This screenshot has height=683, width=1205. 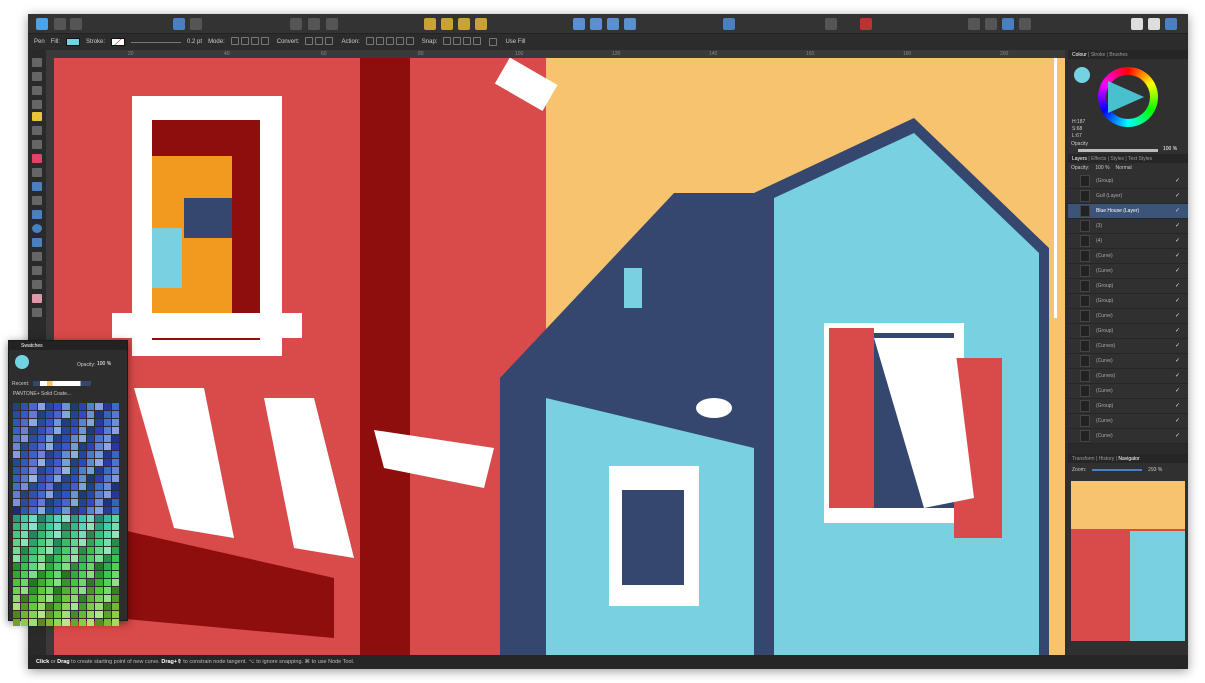 What do you see at coordinates (37, 270) in the screenshot?
I see `text-tool-icon` at bounding box center [37, 270].